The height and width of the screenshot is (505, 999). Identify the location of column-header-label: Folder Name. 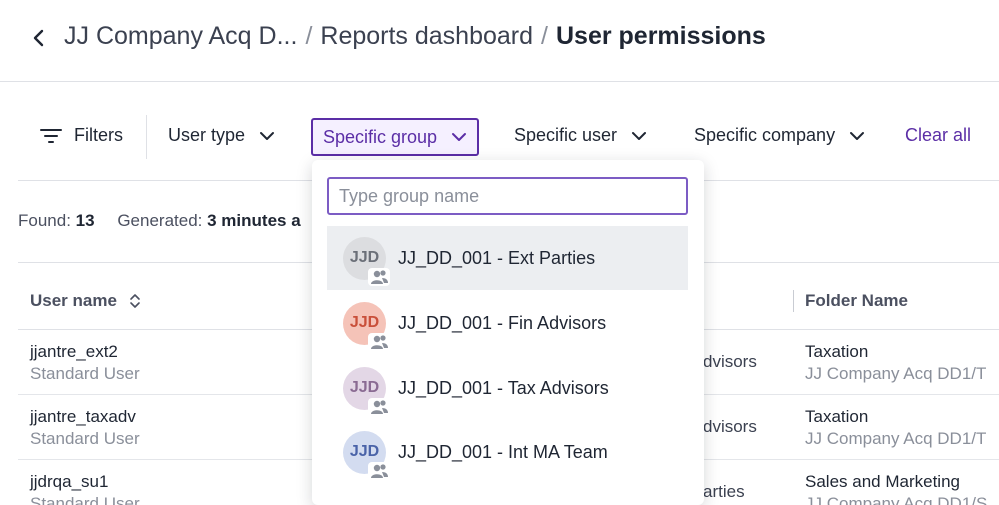
(856, 300).